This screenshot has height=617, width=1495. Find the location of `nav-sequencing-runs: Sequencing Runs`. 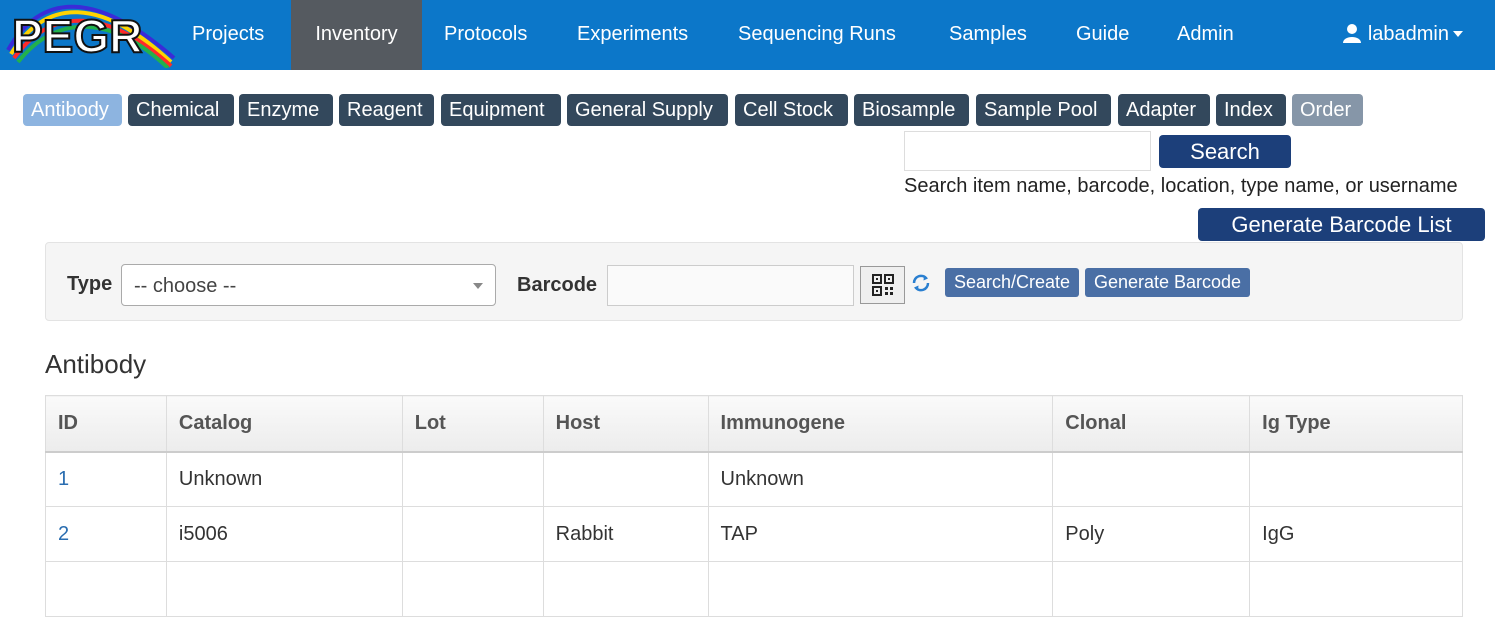

nav-sequencing-runs: Sequencing Runs is located at coordinates (817, 35).